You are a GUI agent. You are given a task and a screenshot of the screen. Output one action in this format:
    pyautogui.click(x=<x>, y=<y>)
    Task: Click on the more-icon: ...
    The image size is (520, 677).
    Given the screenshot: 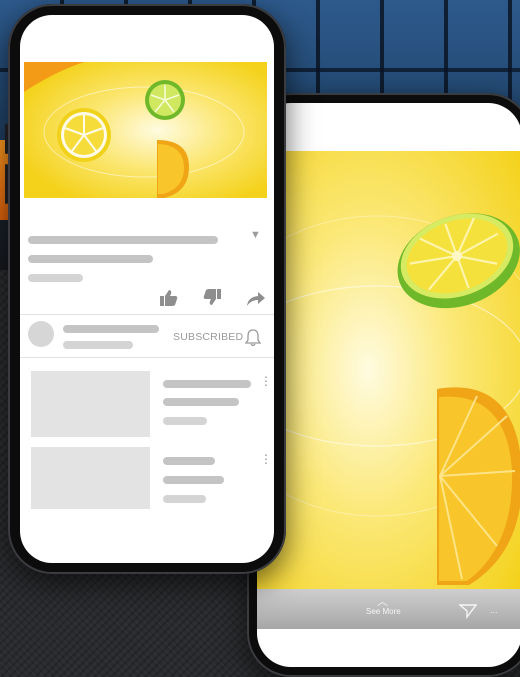 What is the action you would take?
    pyautogui.click(x=494, y=610)
    